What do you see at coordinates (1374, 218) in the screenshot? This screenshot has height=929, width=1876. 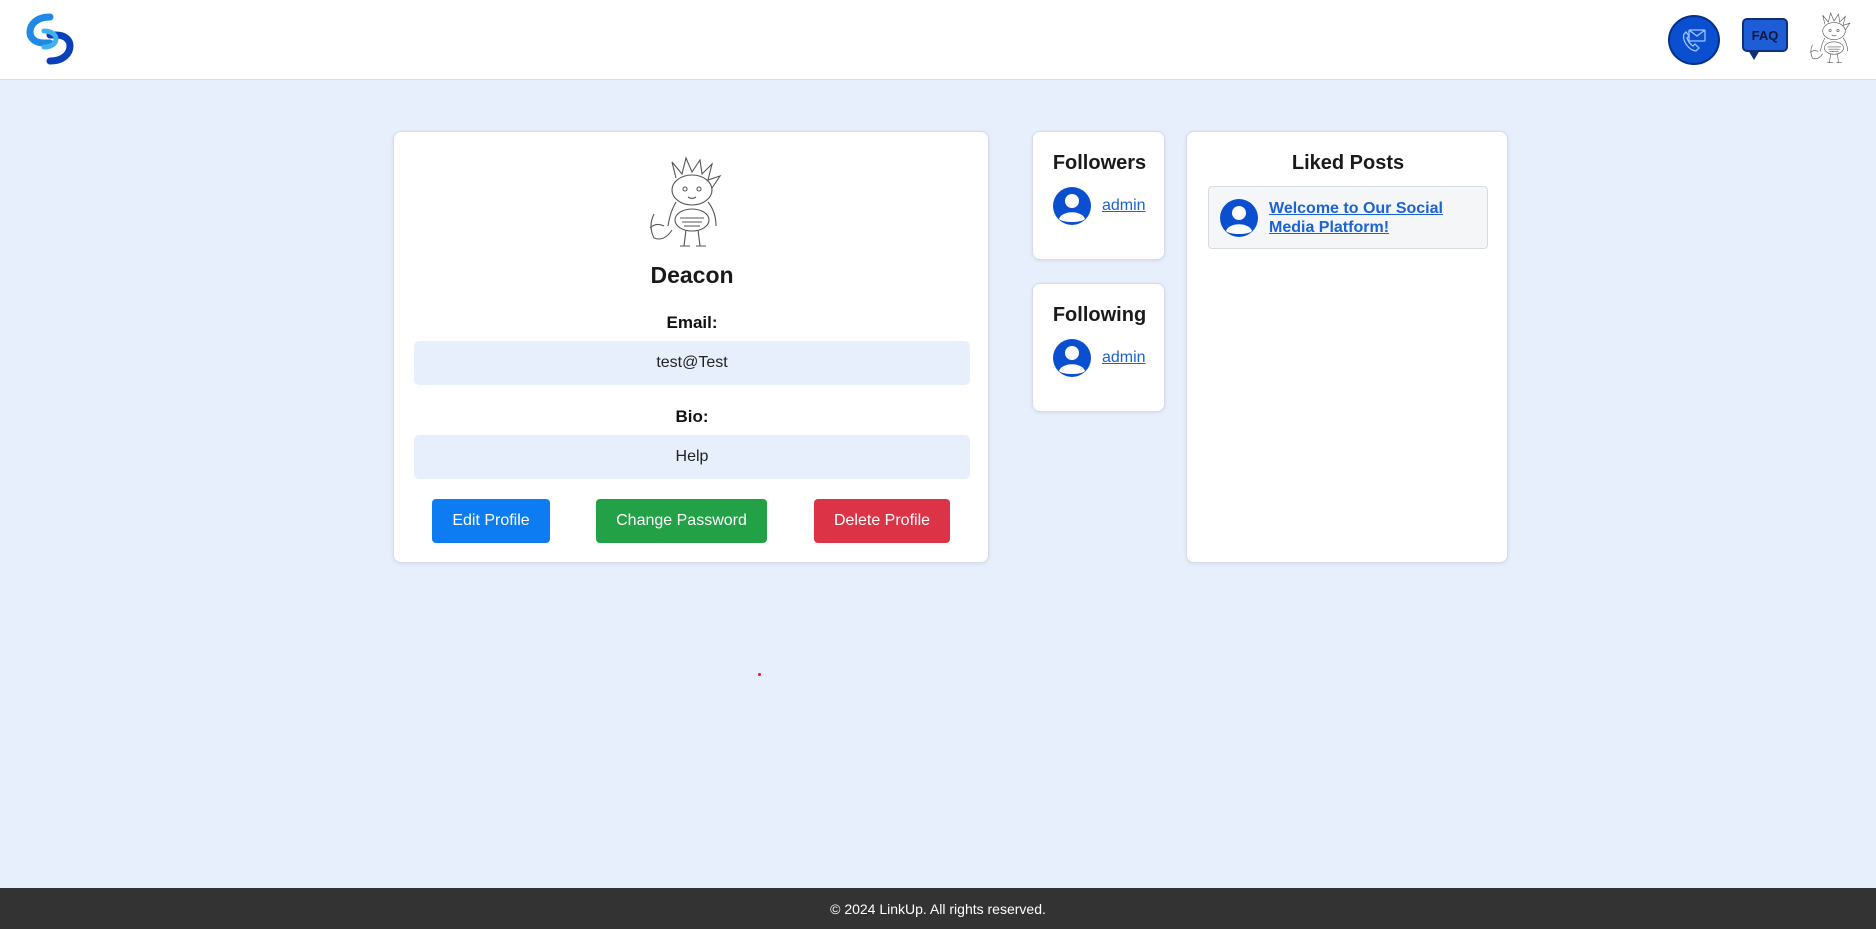 I see `liked-post-link: Welcome to Our Social Media Platform!` at bounding box center [1374, 218].